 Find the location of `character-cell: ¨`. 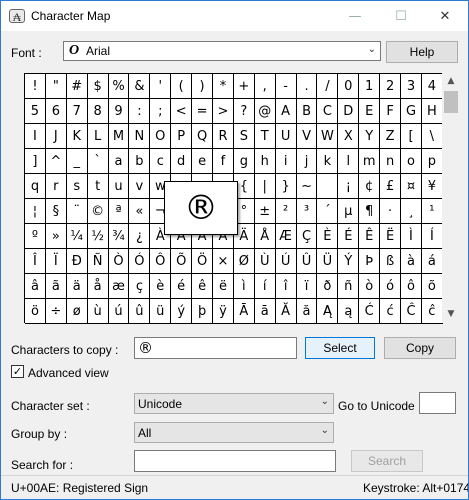

character-cell: ¨ is located at coordinates (77, 211).